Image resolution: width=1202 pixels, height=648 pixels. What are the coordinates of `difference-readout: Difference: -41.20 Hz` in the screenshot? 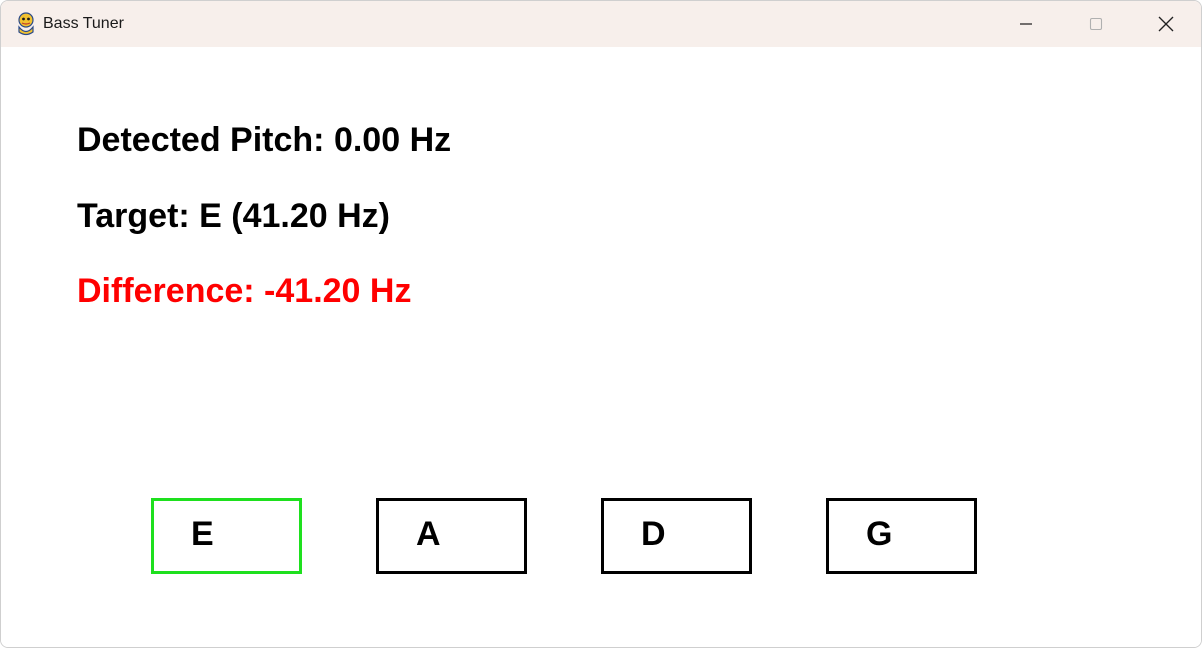 It's located at (244, 291).